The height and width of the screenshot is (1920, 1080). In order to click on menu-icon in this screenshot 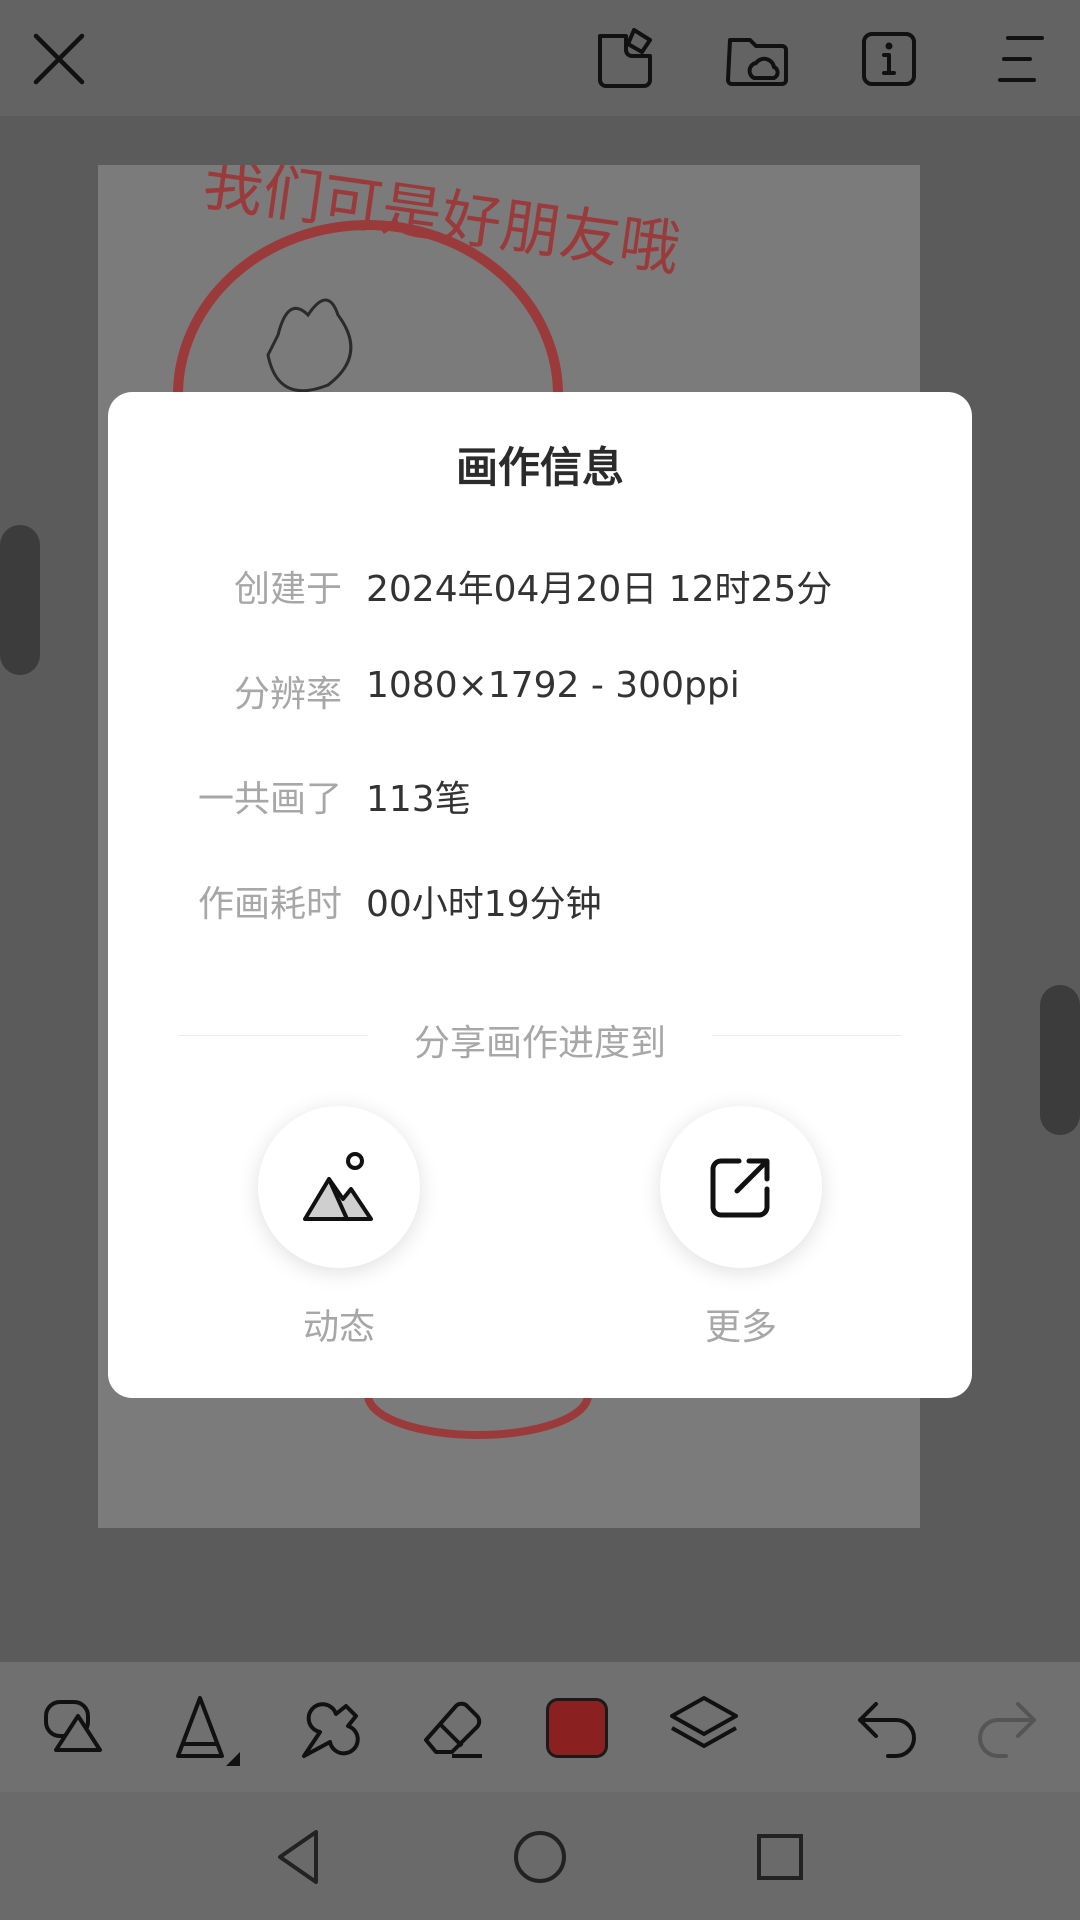, I will do `click(1021, 59)`.